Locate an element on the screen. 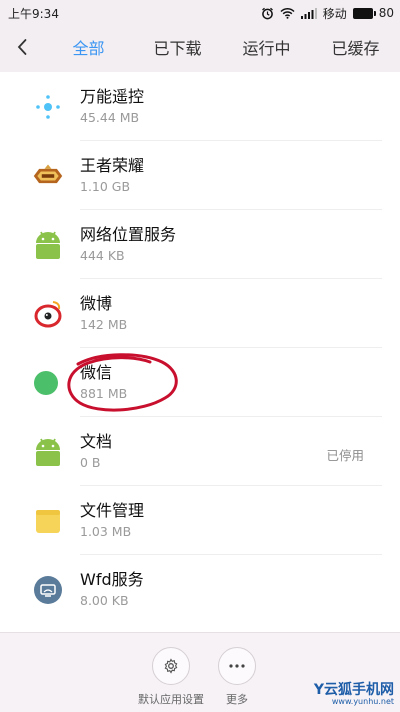 The image size is (400, 712). chevron-left-icon is located at coordinates (22, 49).